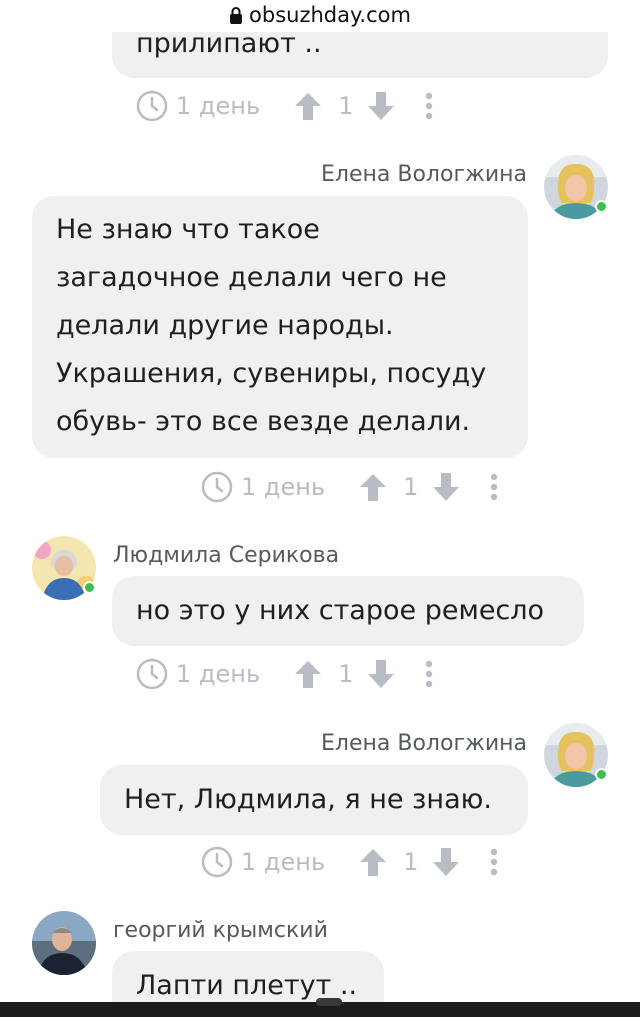 The width and height of the screenshot is (640, 1017). I want to click on comment-text: Лапти плетут .., so click(247, 985).